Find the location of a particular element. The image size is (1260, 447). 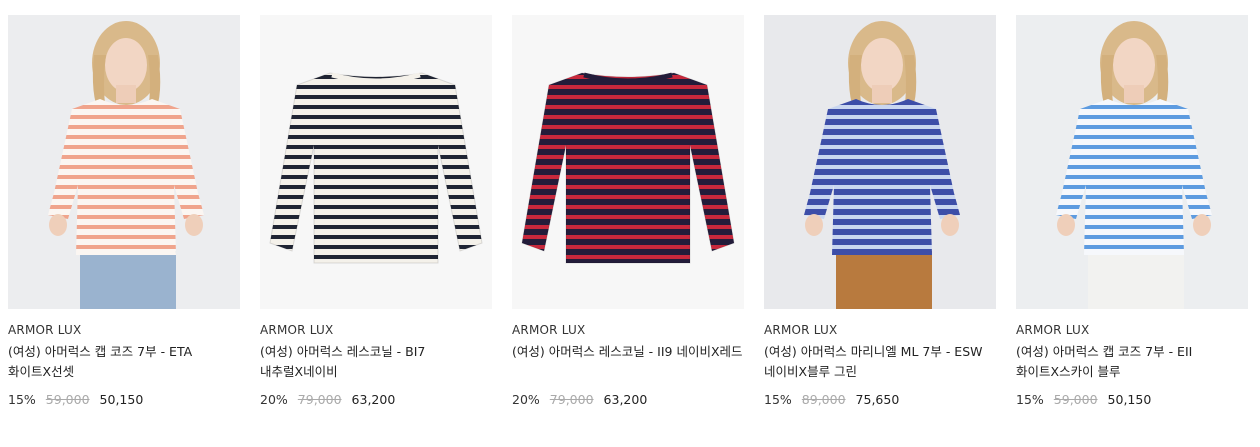

product-name: (여성) 아머럭스 마리니엘 ML 7부 - ESW 네이비X블루 그린 is located at coordinates (880, 362).